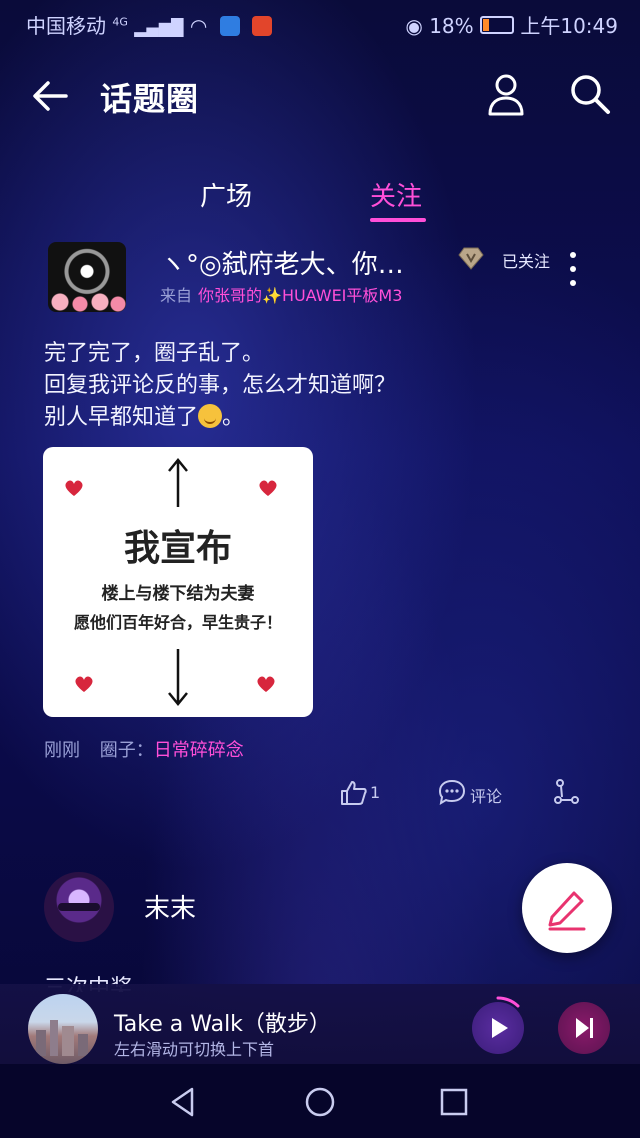 Image resolution: width=640 pixels, height=1138 pixels. Describe the element at coordinates (569, 26) in the screenshot. I see `clock: 上午10:49` at that location.